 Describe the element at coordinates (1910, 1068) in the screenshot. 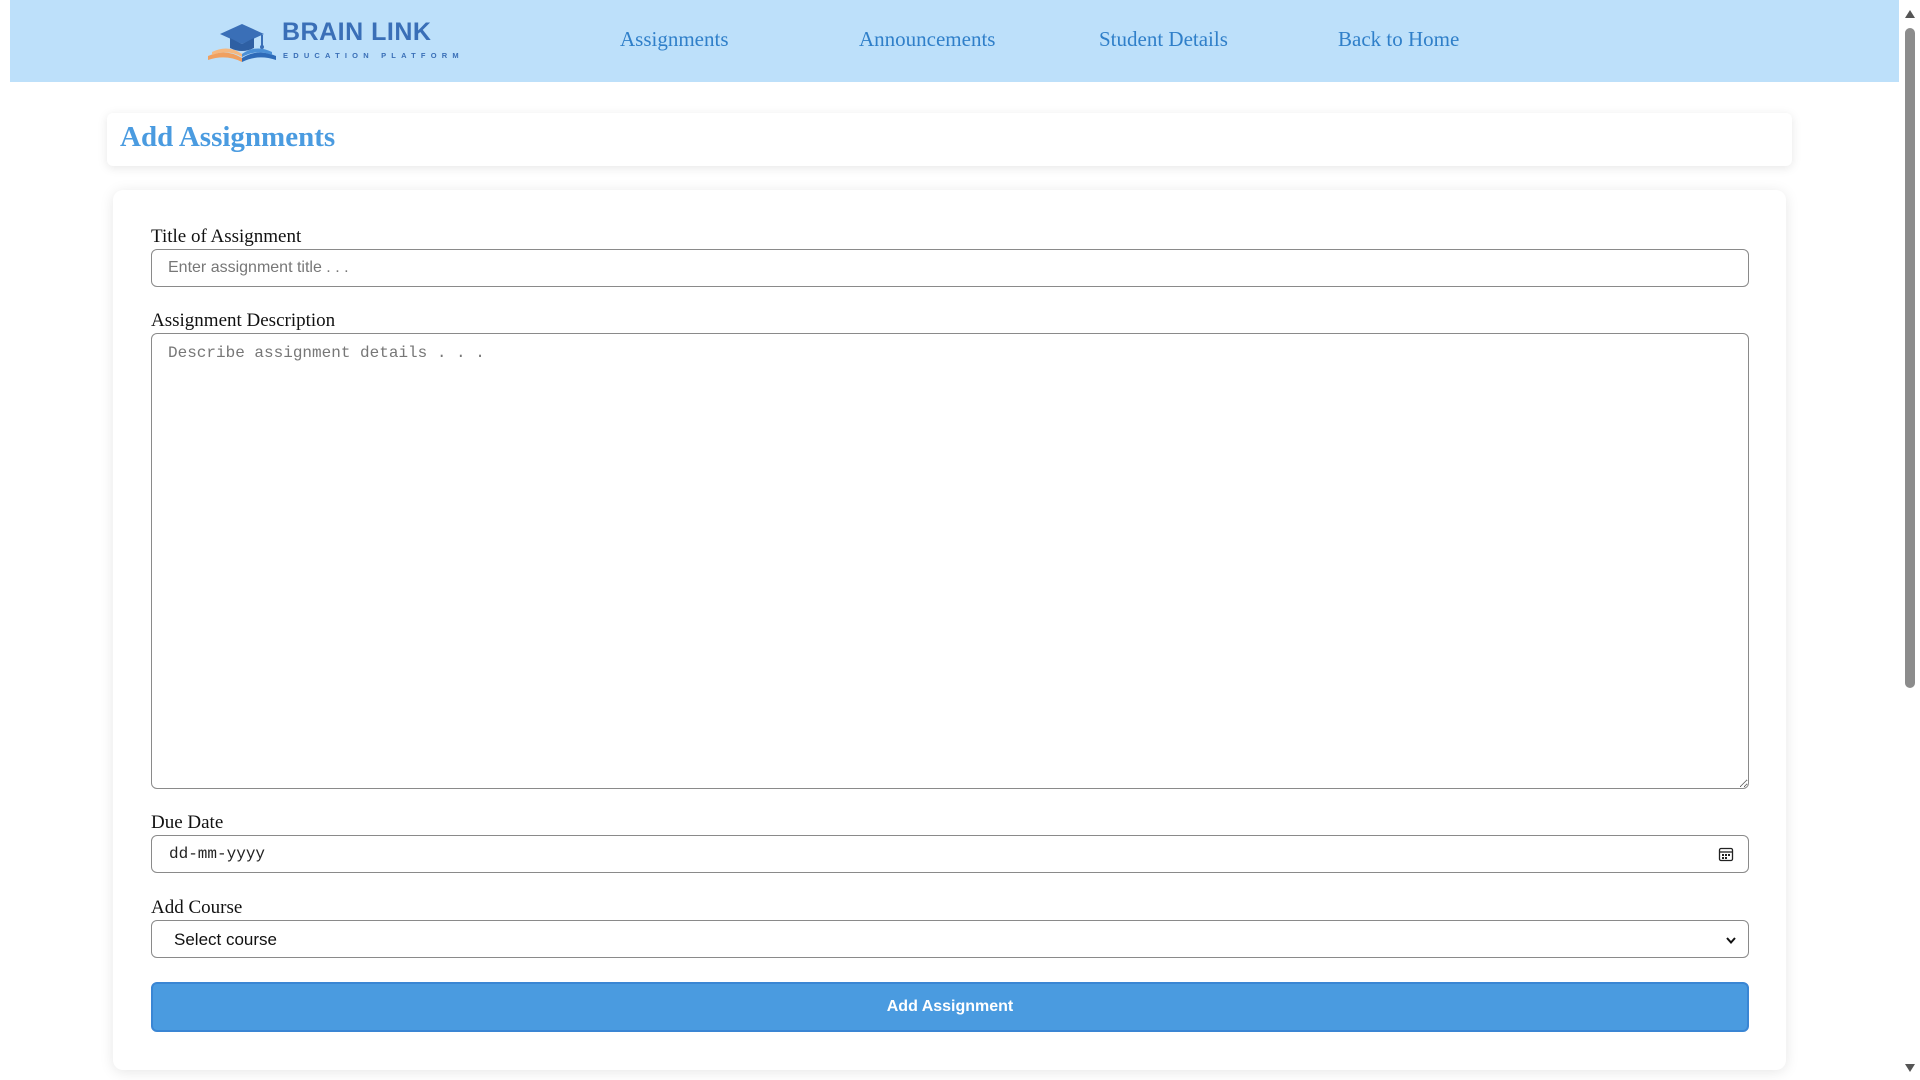

I see `scroll-down-arrow-icon` at that location.